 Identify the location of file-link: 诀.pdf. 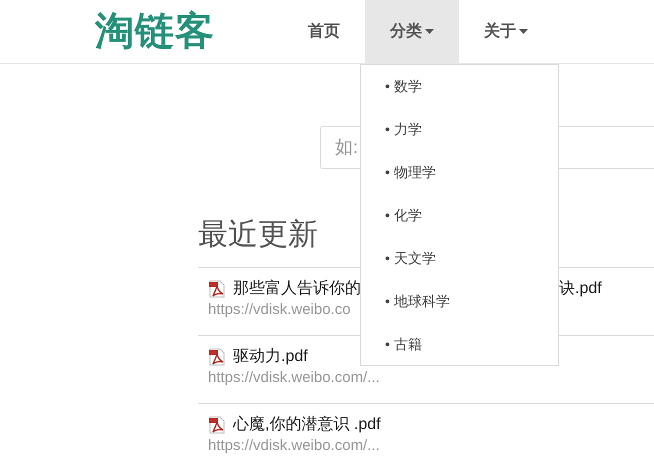
(580, 288).